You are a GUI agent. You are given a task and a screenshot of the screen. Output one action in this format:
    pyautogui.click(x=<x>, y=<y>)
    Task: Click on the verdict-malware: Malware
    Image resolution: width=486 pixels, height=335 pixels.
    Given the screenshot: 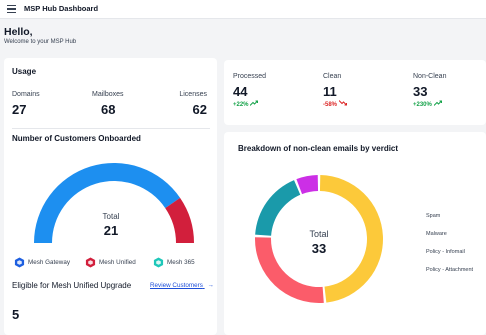 What is the action you would take?
    pyautogui.click(x=436, y=234)
    